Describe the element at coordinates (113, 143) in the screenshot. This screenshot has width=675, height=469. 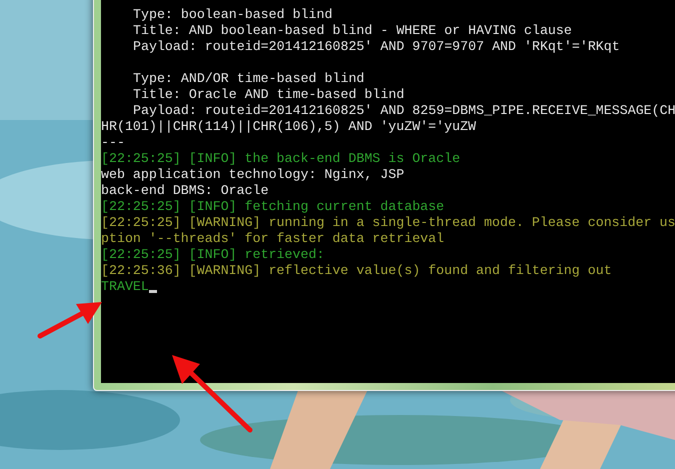
I see `terminal-line: ---` at that location.